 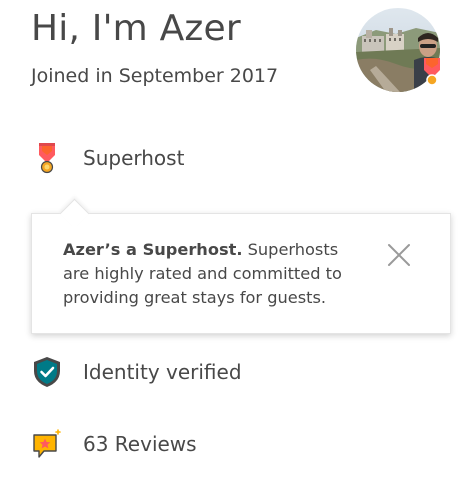 I want to click on page-title: Hi, I'm Azer, so click(x=136, y=28).